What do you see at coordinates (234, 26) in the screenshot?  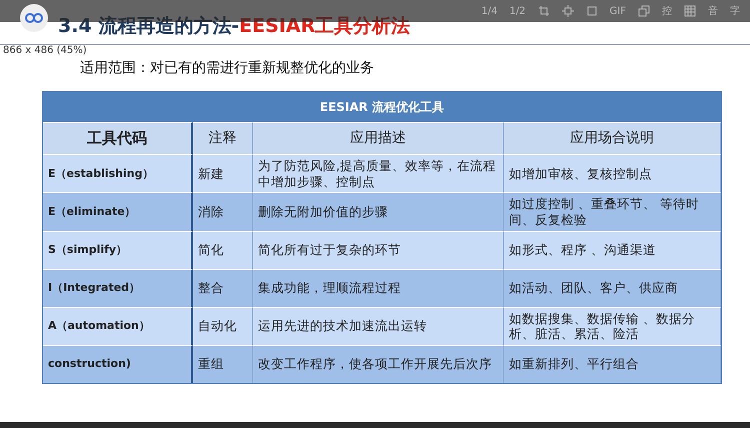 I see `slide-title: 3.4 流程再造的方法-EESIAR工具分析法` at bounding box center [234, 26].